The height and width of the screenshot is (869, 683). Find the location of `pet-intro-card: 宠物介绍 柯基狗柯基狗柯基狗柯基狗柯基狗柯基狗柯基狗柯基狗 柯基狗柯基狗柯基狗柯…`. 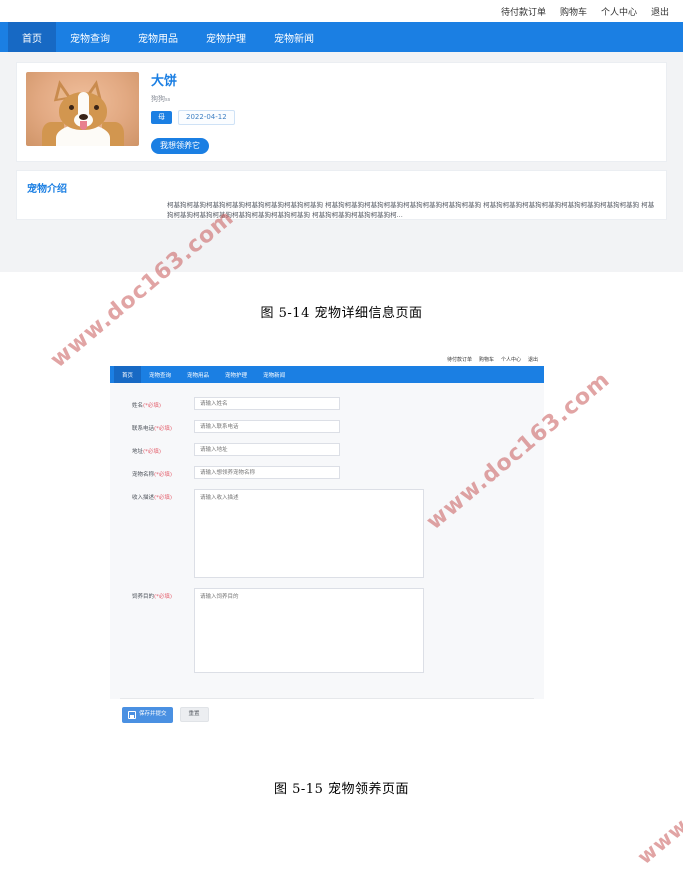

pet-intro-card: 宠物介绍 柯基狗柯基狗柯基狗柯基狗柯基狗柯基狗柯基狗柯基狗 柯基狗柯基狗柯基狗柯… is located at coordinates (341, 195).